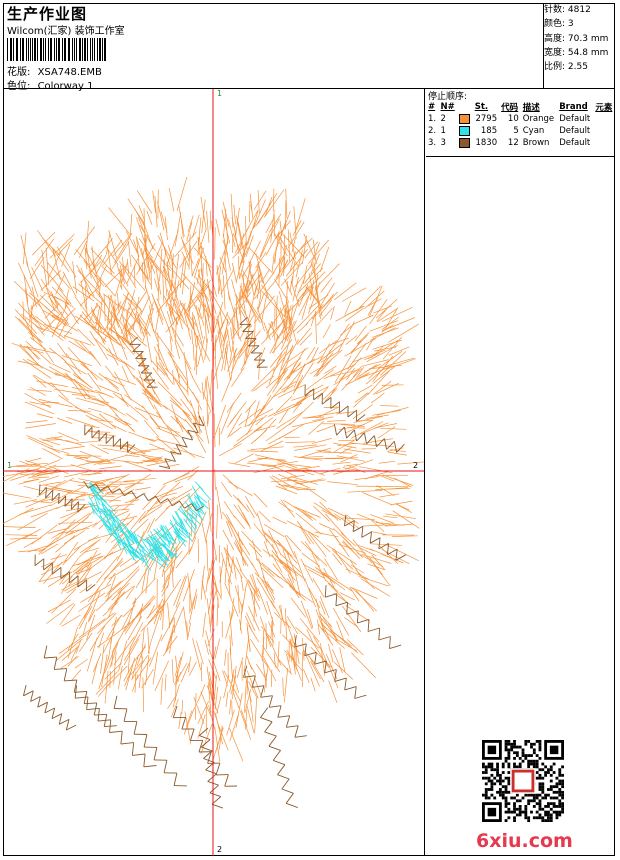  Describe the element at coordinates (447, 107) in the screenshot. I see `col-number: N#` at that location.